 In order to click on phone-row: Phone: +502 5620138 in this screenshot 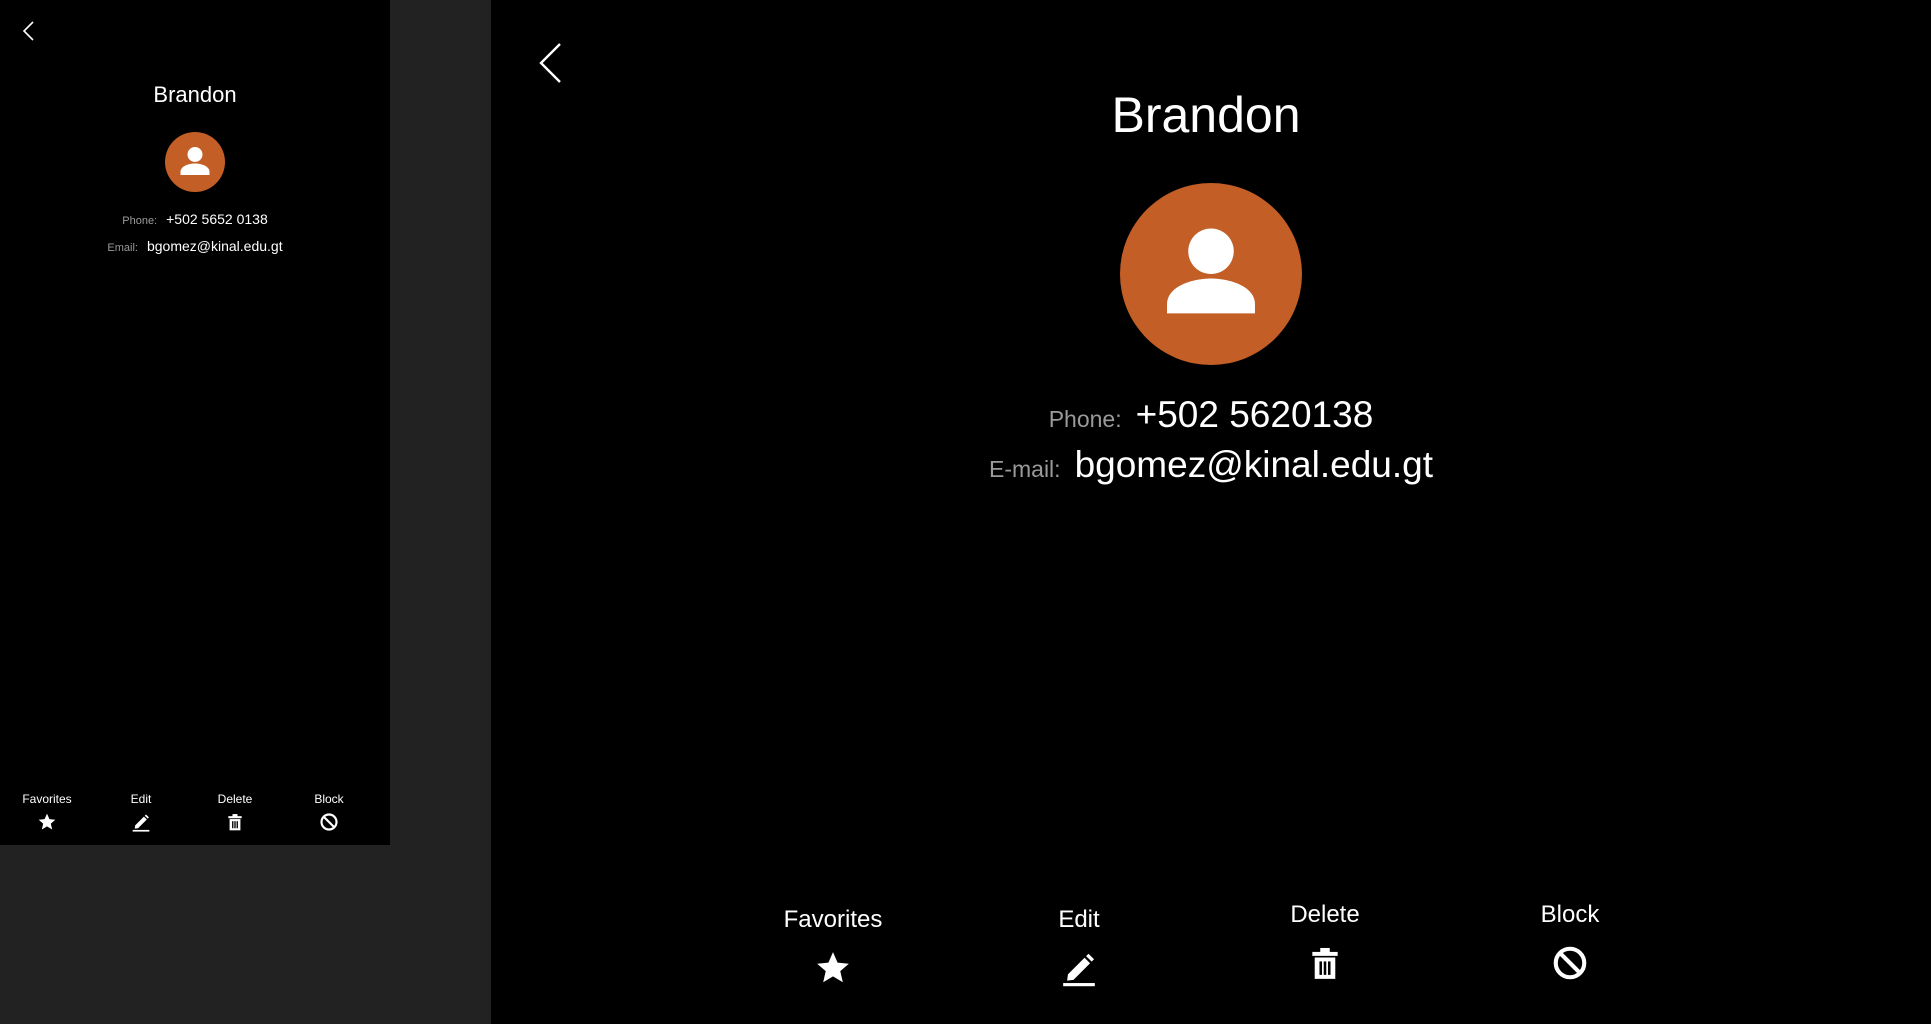, I will do `click(1211, 415)`.